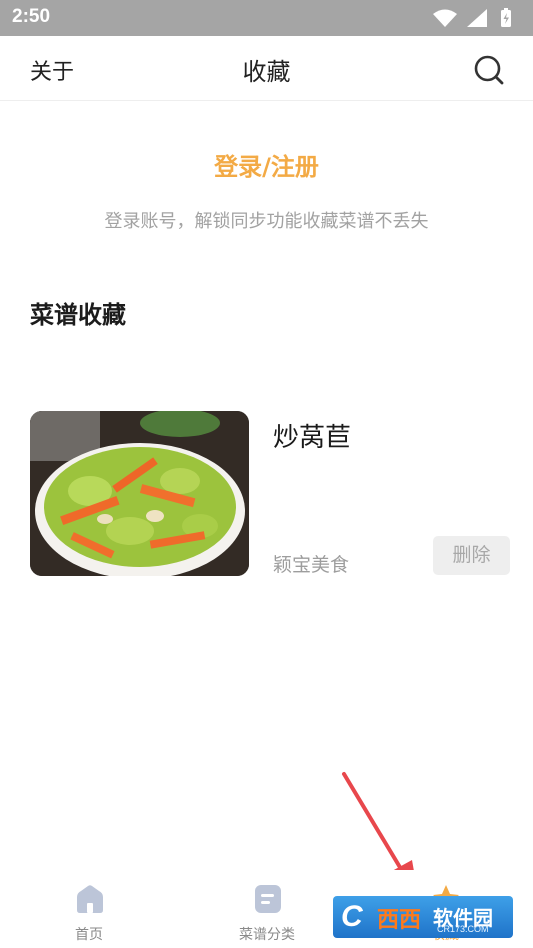 This screenshot has height=948, width=533. I want to click on watermark-logo: C 西西 软件园 CR173.COM, so click(423, 917).